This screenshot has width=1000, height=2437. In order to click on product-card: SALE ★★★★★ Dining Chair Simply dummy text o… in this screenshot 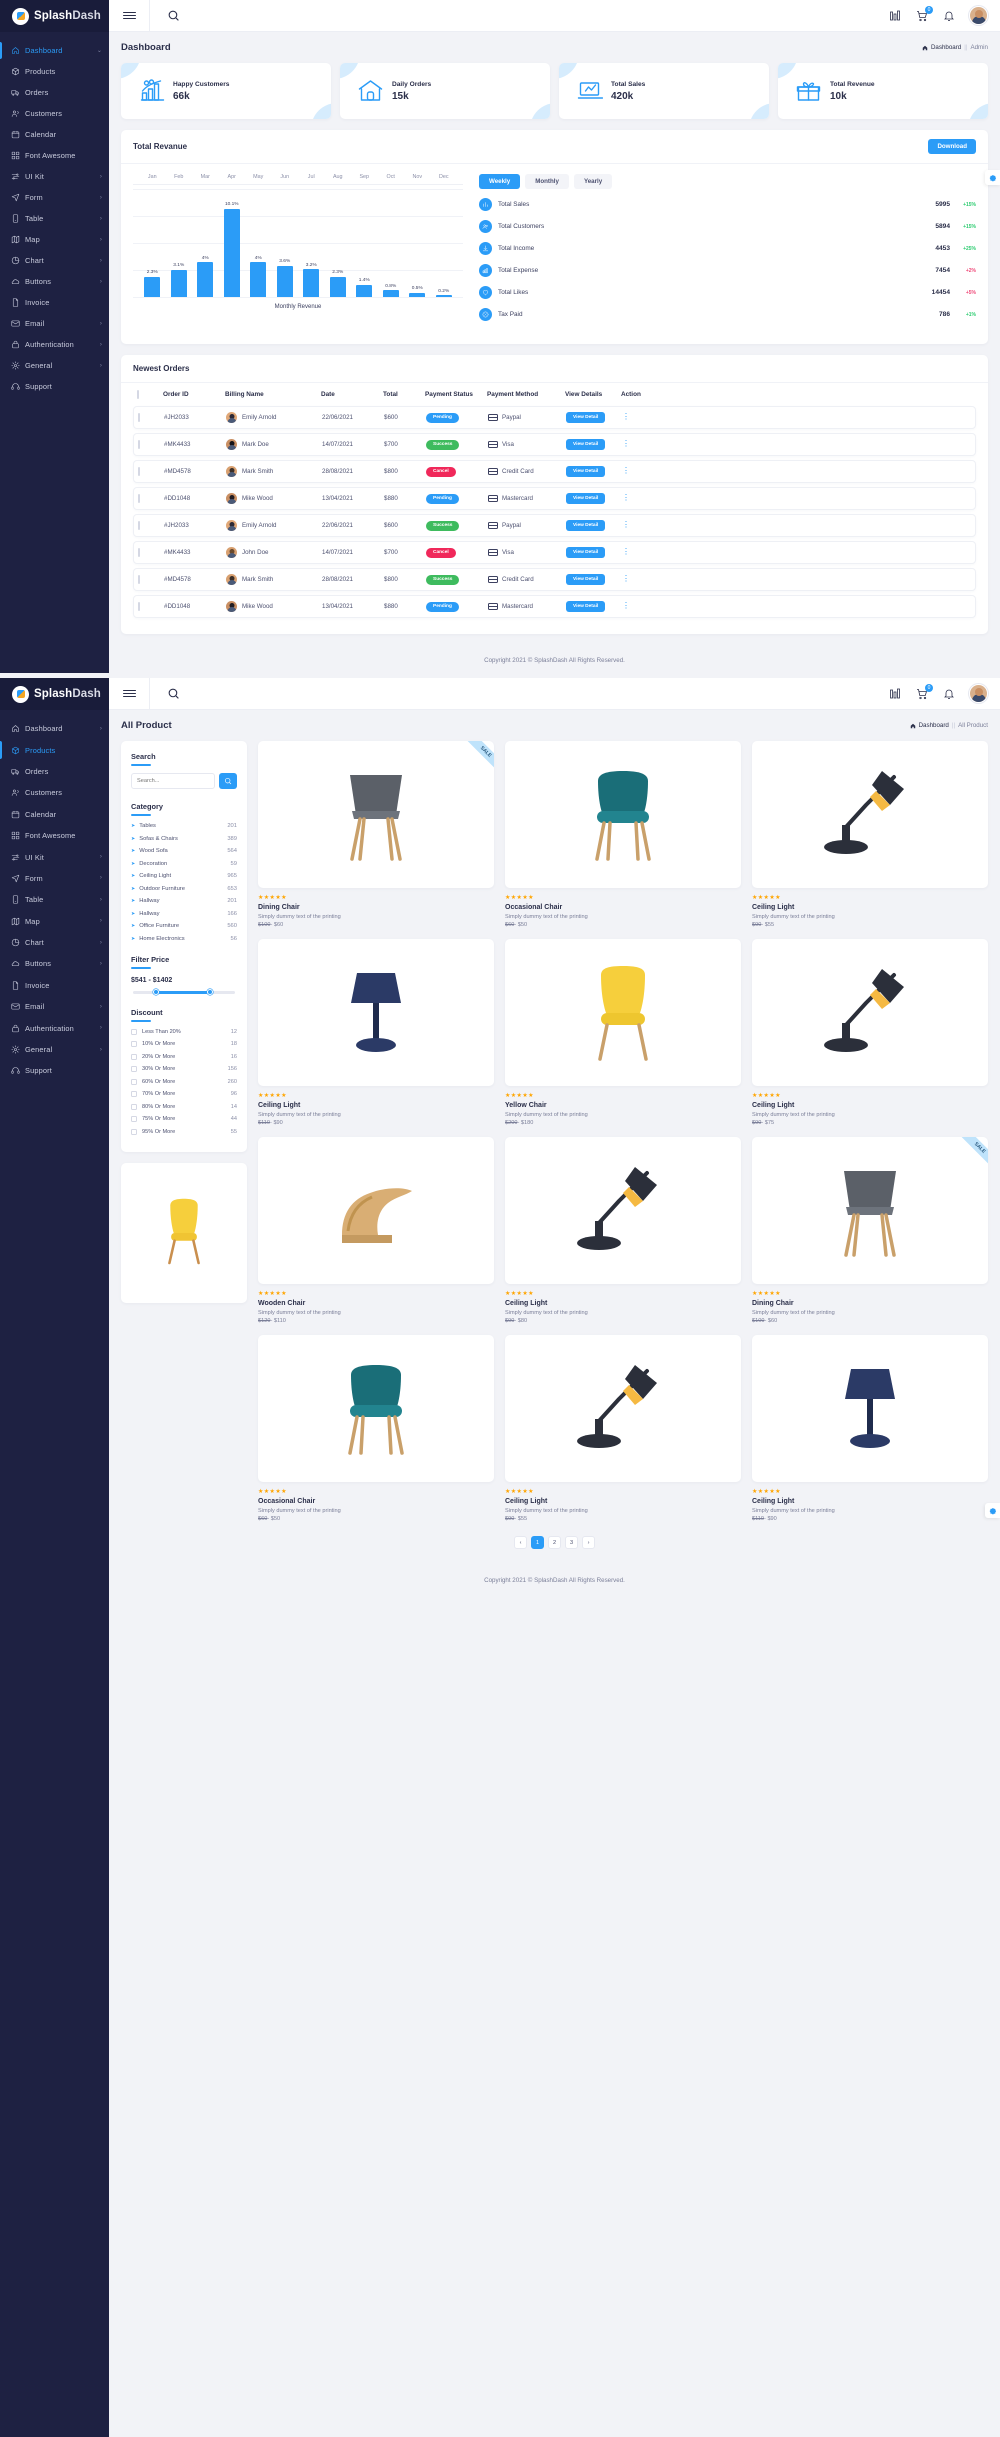, I will do `click(376, 834)`.